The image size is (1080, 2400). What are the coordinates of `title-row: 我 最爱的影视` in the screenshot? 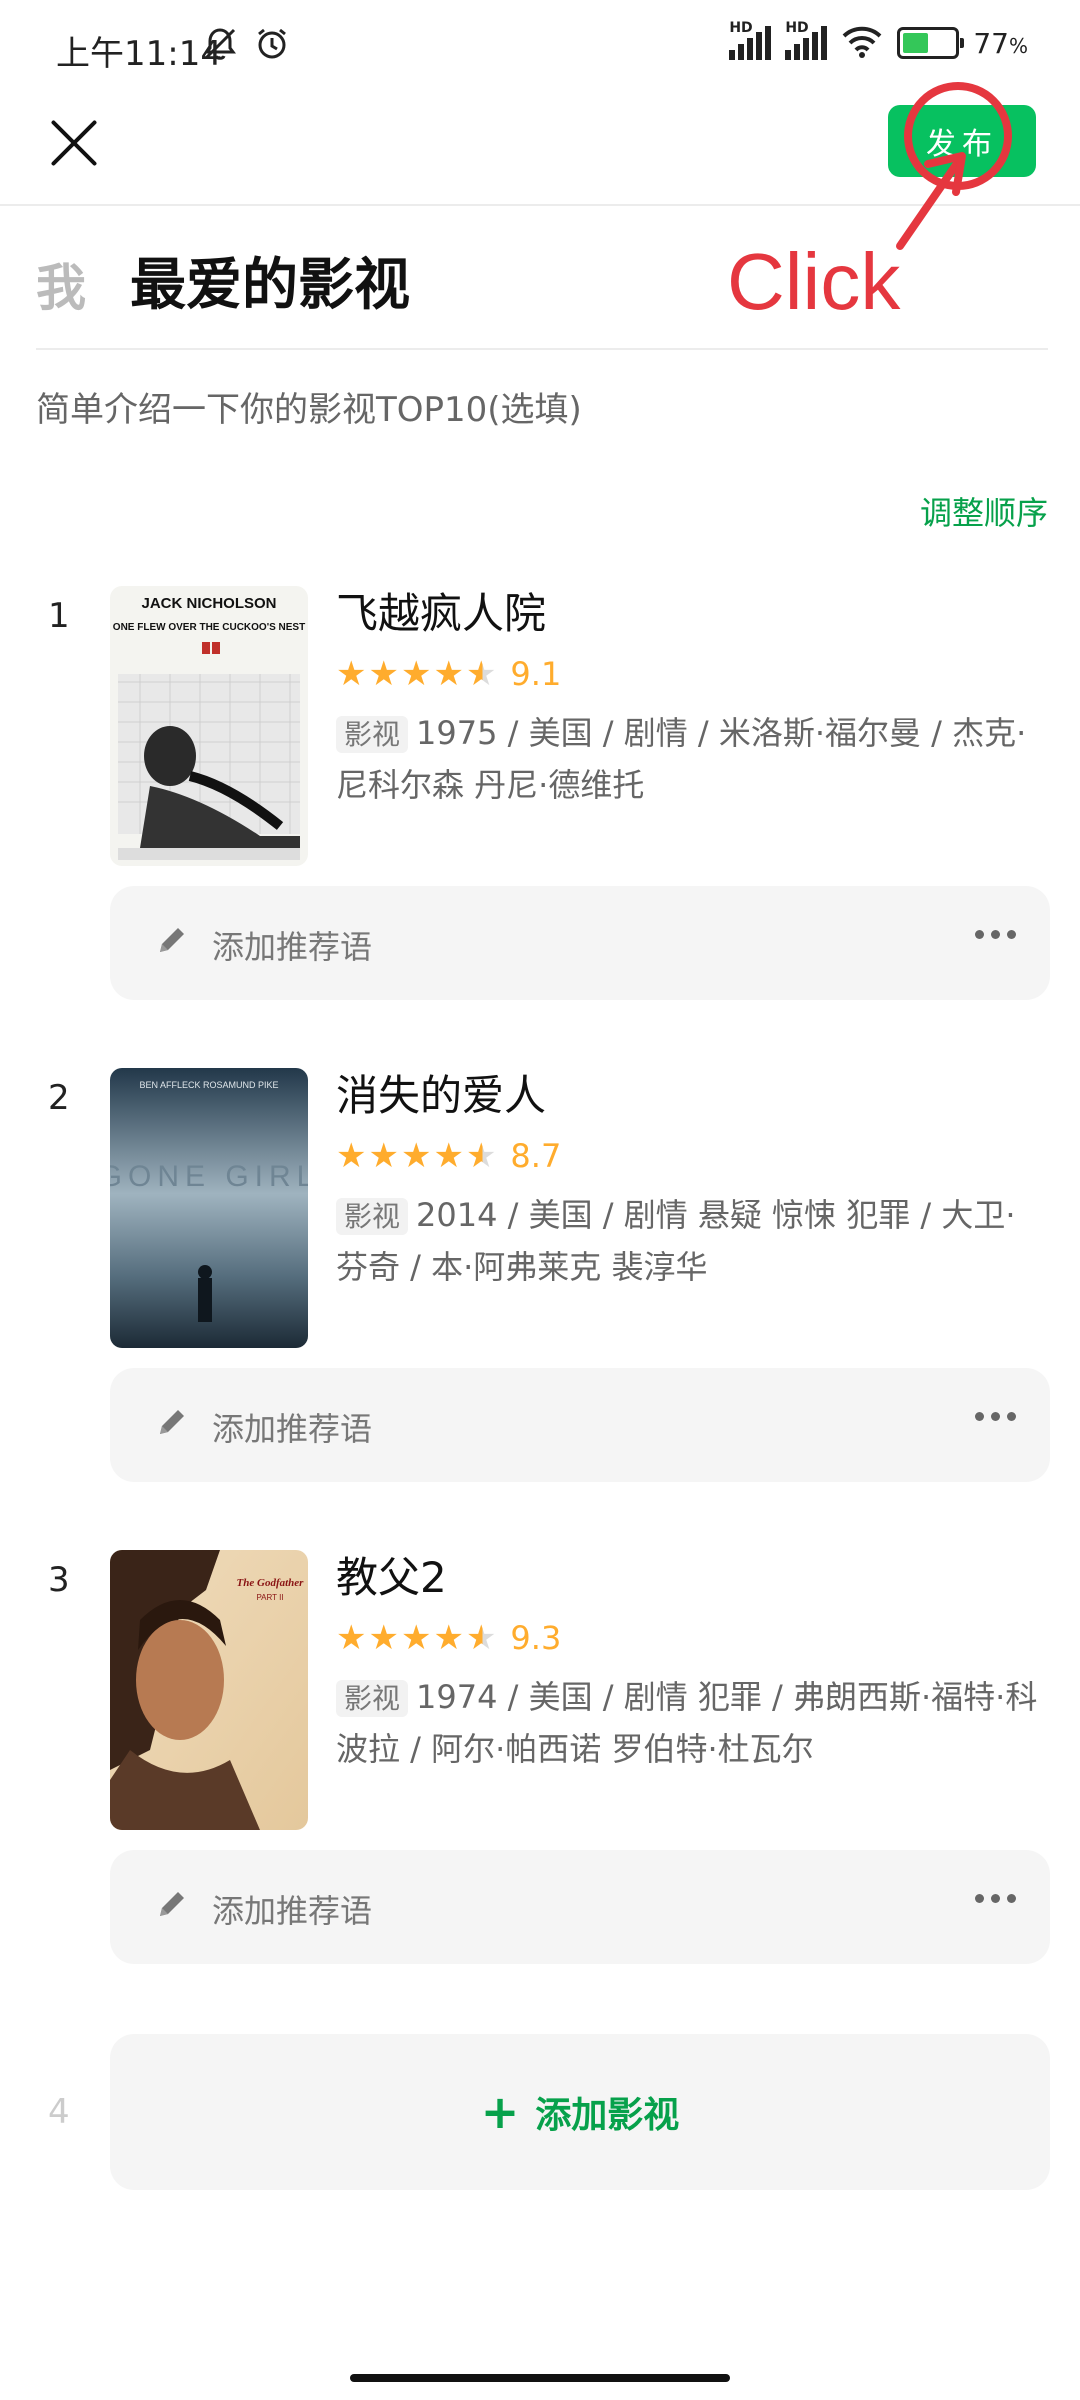 It's located at (542, 295).